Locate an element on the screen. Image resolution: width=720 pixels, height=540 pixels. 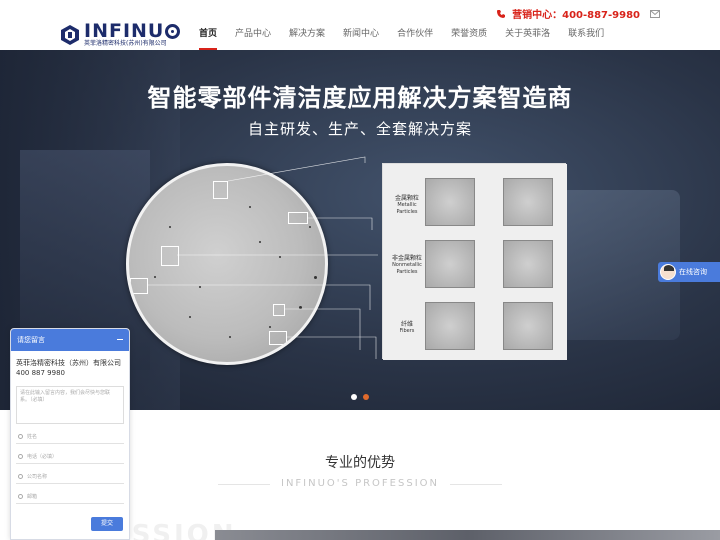
company-icon is located at coordinates (20, 476).